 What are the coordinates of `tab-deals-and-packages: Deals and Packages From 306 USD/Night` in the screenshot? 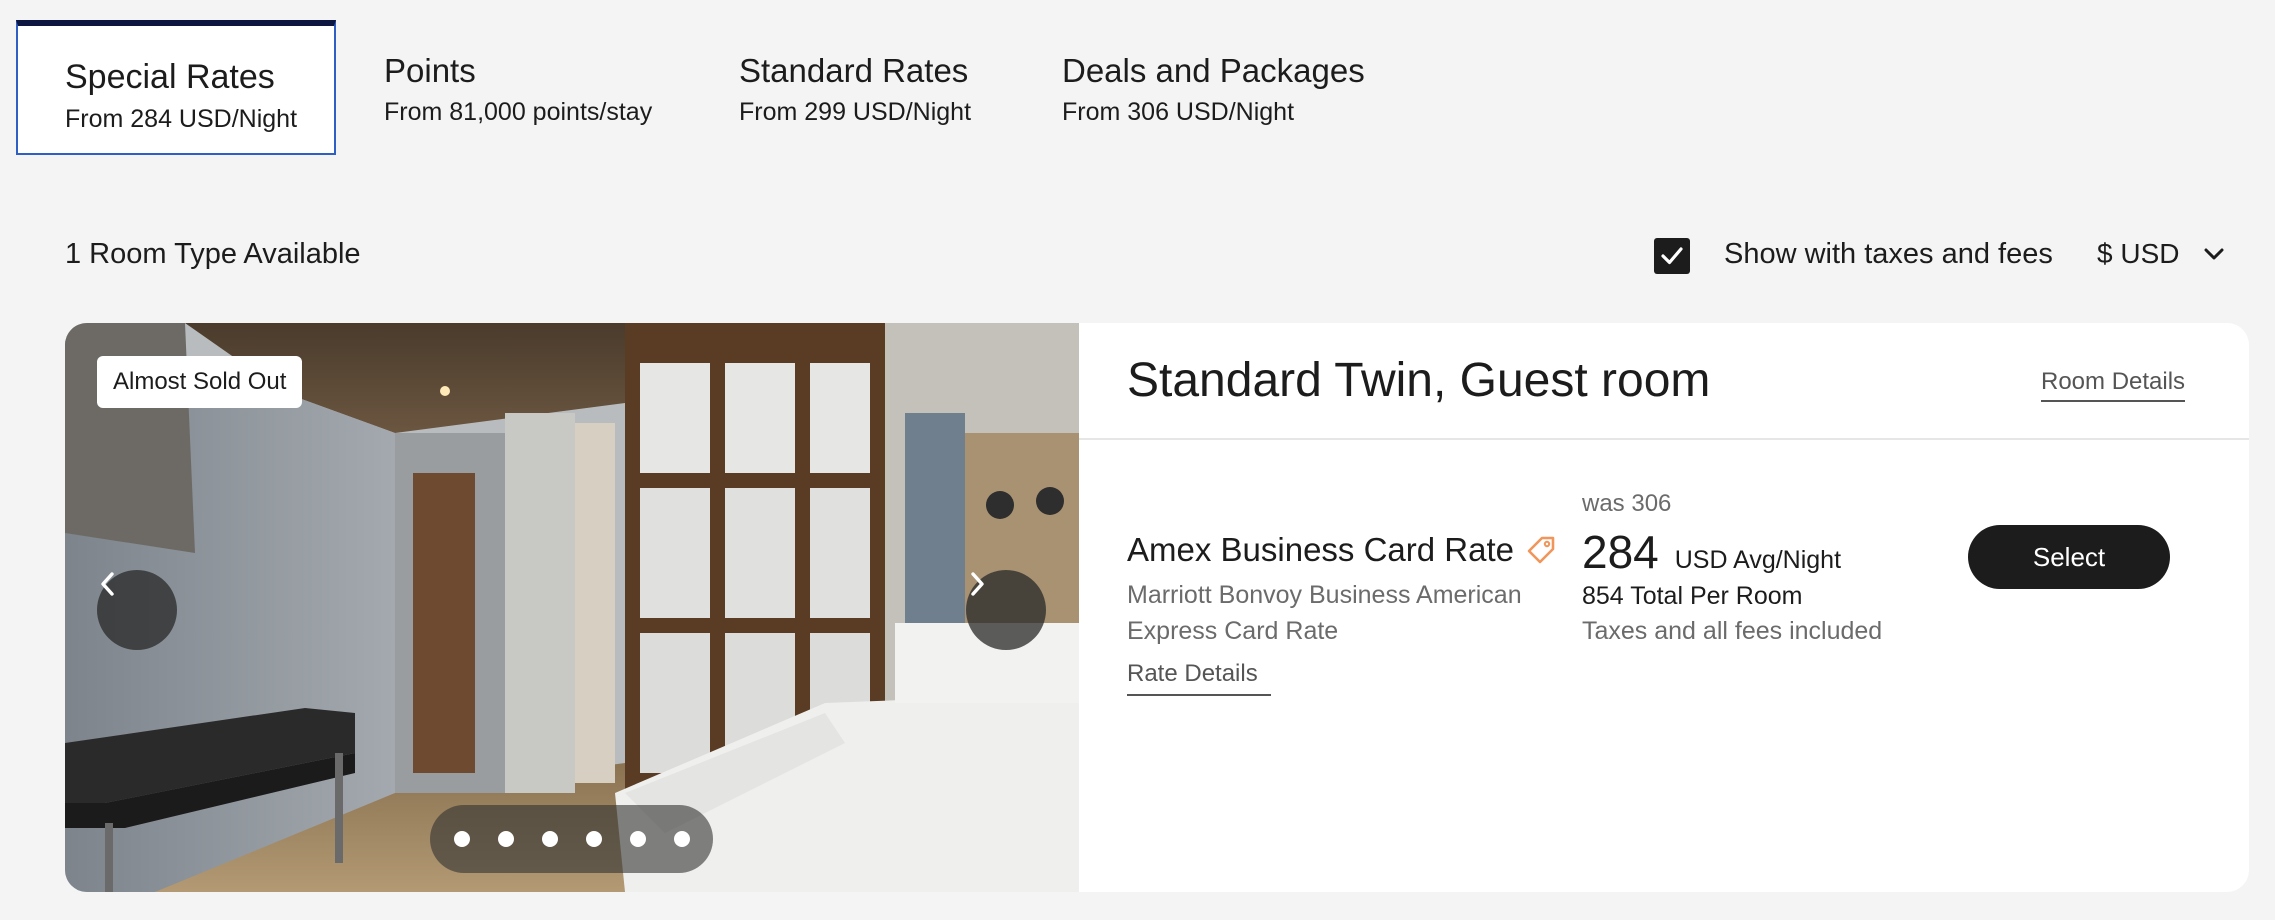 It's located at (1213, 87).